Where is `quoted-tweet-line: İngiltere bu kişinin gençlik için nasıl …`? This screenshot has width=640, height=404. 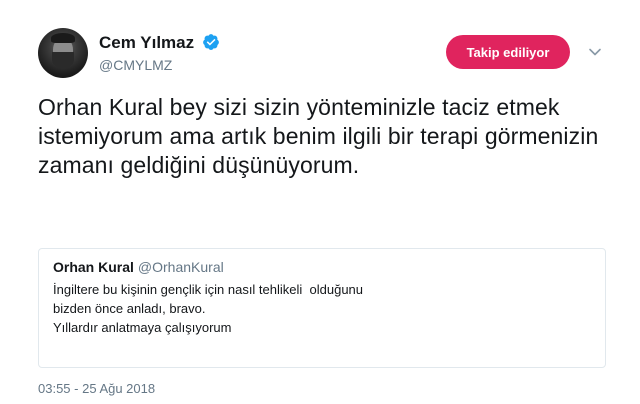
quoted-tweet-line: İngiltere bu kişinin gençlik için nasıl … is located at coordinates (208, 289).